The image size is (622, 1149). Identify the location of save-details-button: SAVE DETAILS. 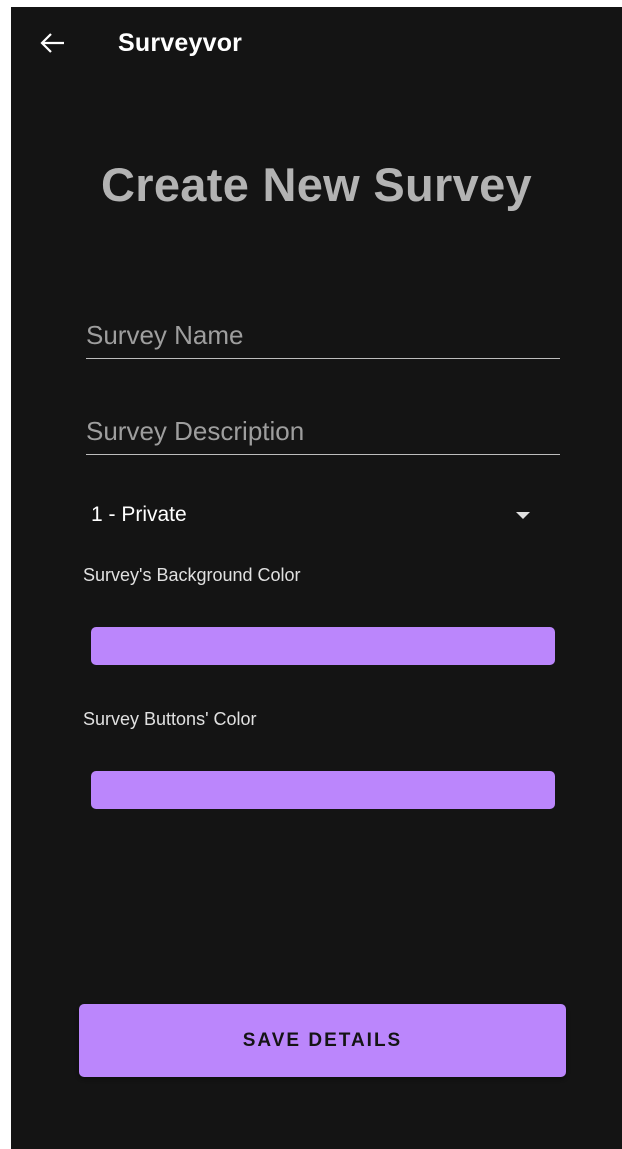
(322, 1040).